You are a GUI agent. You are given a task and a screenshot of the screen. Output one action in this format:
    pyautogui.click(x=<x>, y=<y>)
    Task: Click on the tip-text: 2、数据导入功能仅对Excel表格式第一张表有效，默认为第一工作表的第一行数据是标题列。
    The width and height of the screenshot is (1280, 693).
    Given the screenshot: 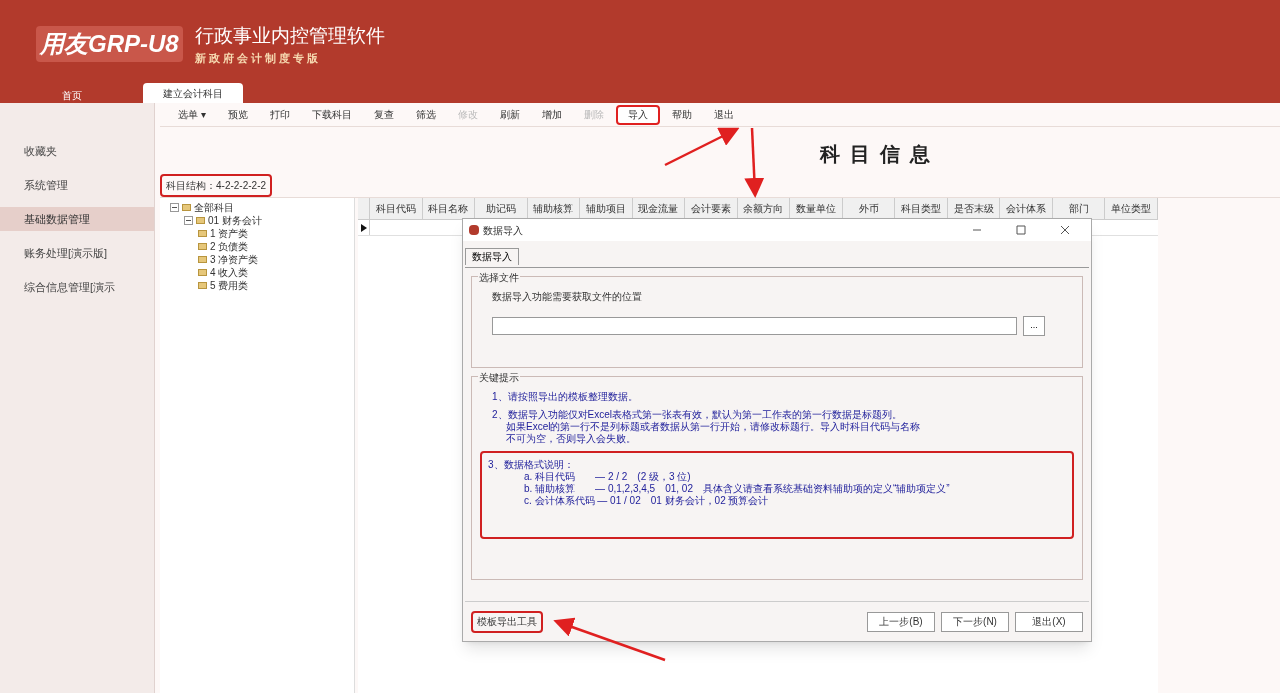 What is the action you would take?
    pyautogui.click(x=697, y=415)
    